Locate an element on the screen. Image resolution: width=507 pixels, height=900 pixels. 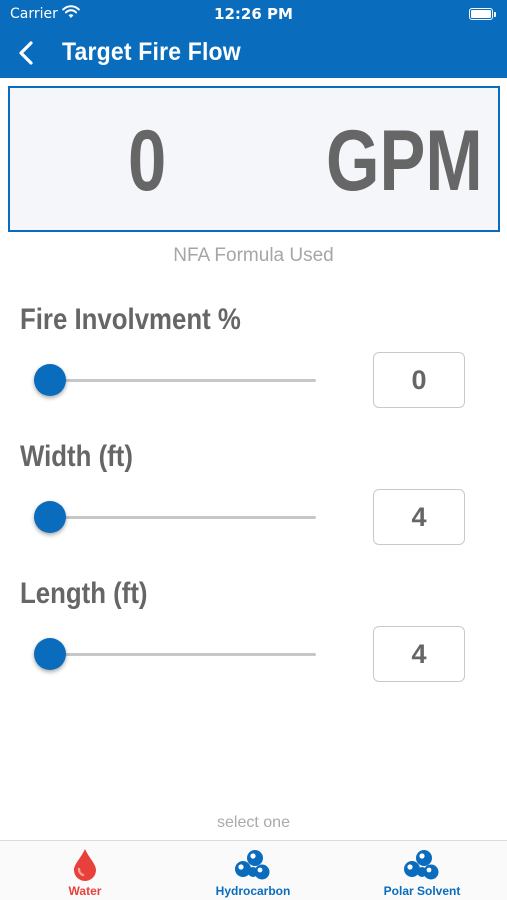
battery-icon is located at coordinates (482, 14).